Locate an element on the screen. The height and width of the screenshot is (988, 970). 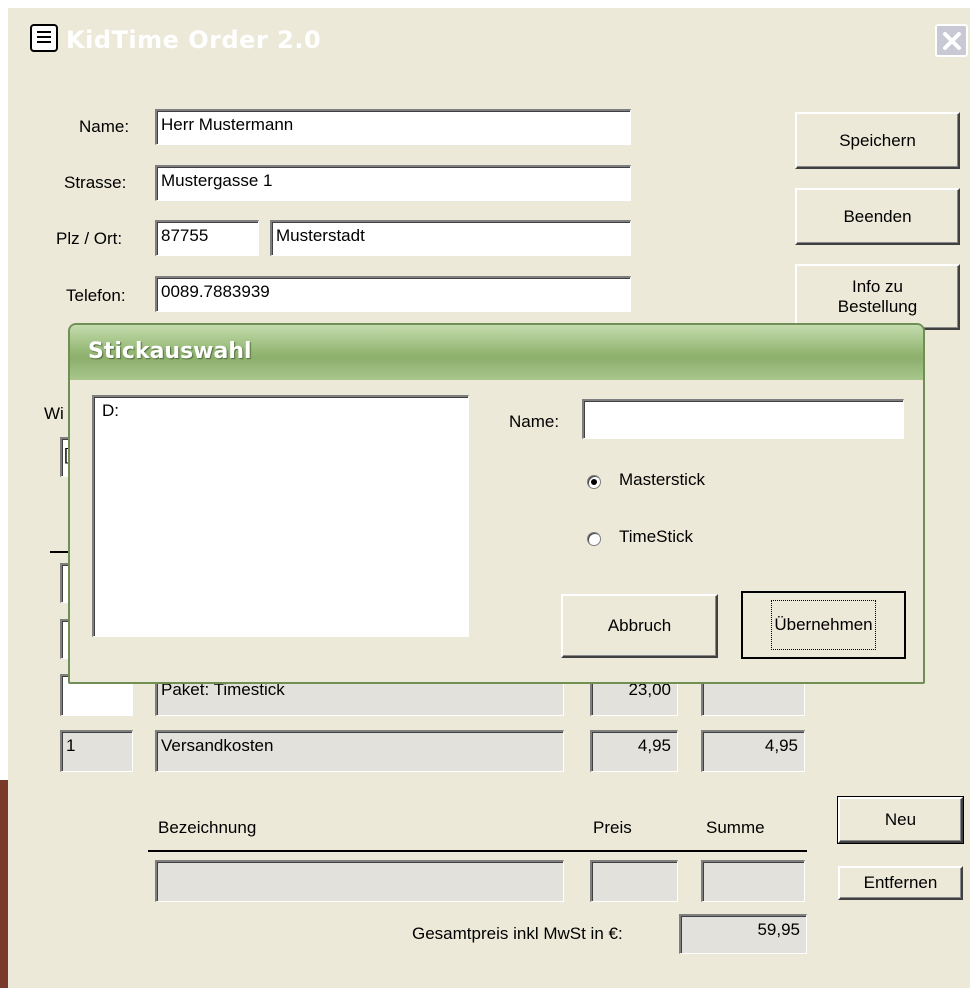
window-title: KidTime Order 2.0 is located at coordinates (194, 40).